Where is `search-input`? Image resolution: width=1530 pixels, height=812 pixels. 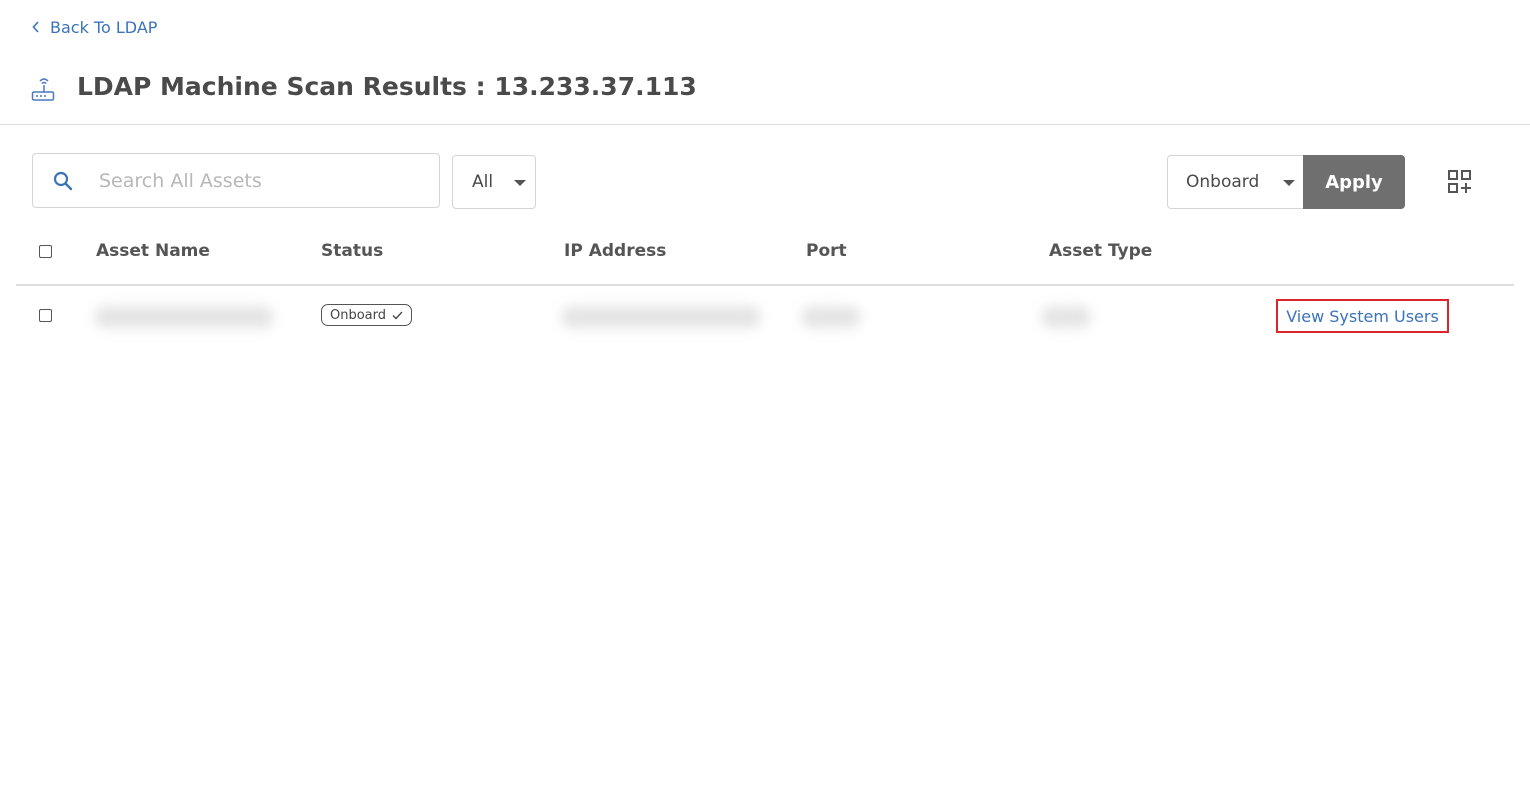 search-input is located at coordinates (259, 180).